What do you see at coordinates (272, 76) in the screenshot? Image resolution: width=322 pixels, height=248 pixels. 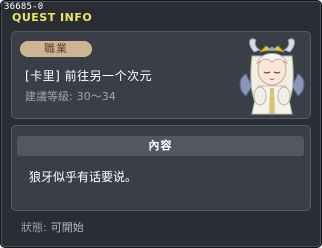 I see `npc-portrait-icon` at bounding box center [272, 76].